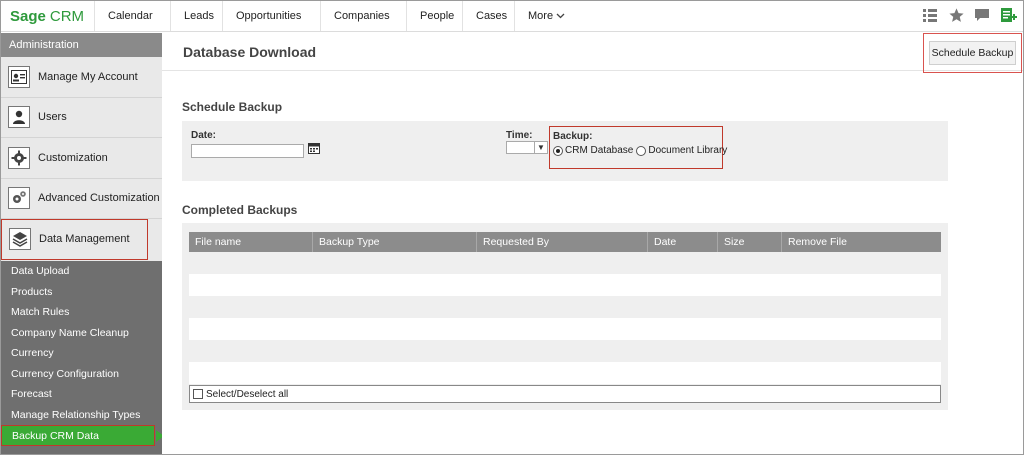  What do you see at coordinates (204, 135) in the screenshot?
I see `date-label: Date:` at bounding box center [204, 135].